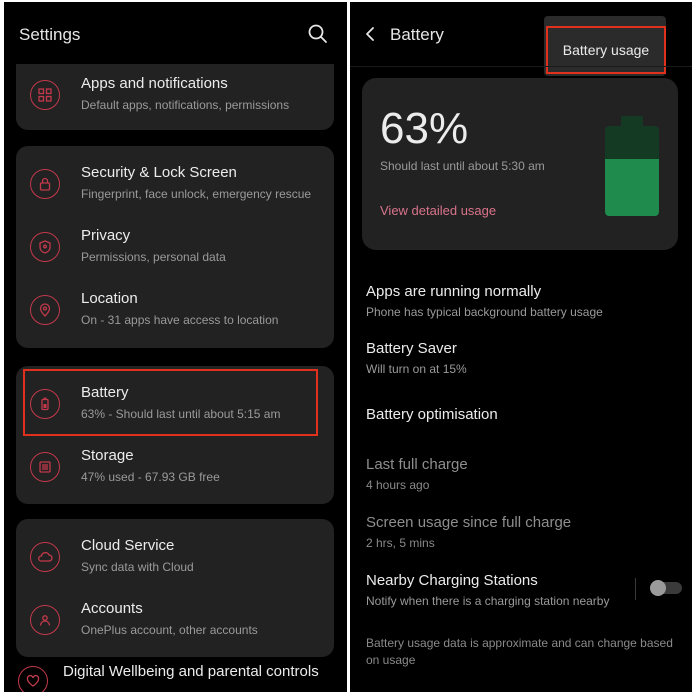 Image resolution: width=696 pixels, height=696 pixels. I want to click on item-label: Location, so click(109, 298).